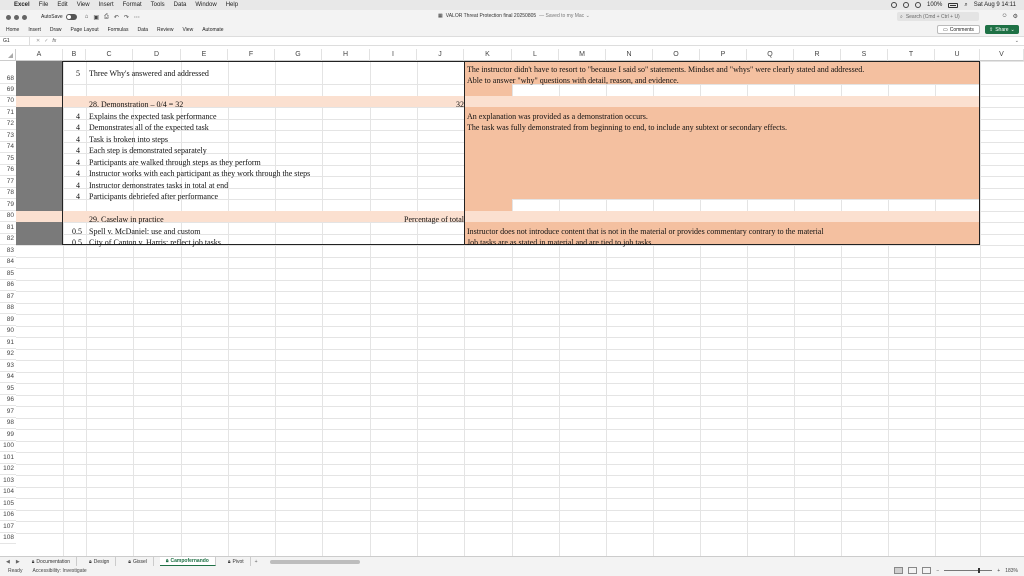 This screenshot has height=576, width=1024. I want to click on cell-c78: Participants debriefed after performance, so click(153, 196).